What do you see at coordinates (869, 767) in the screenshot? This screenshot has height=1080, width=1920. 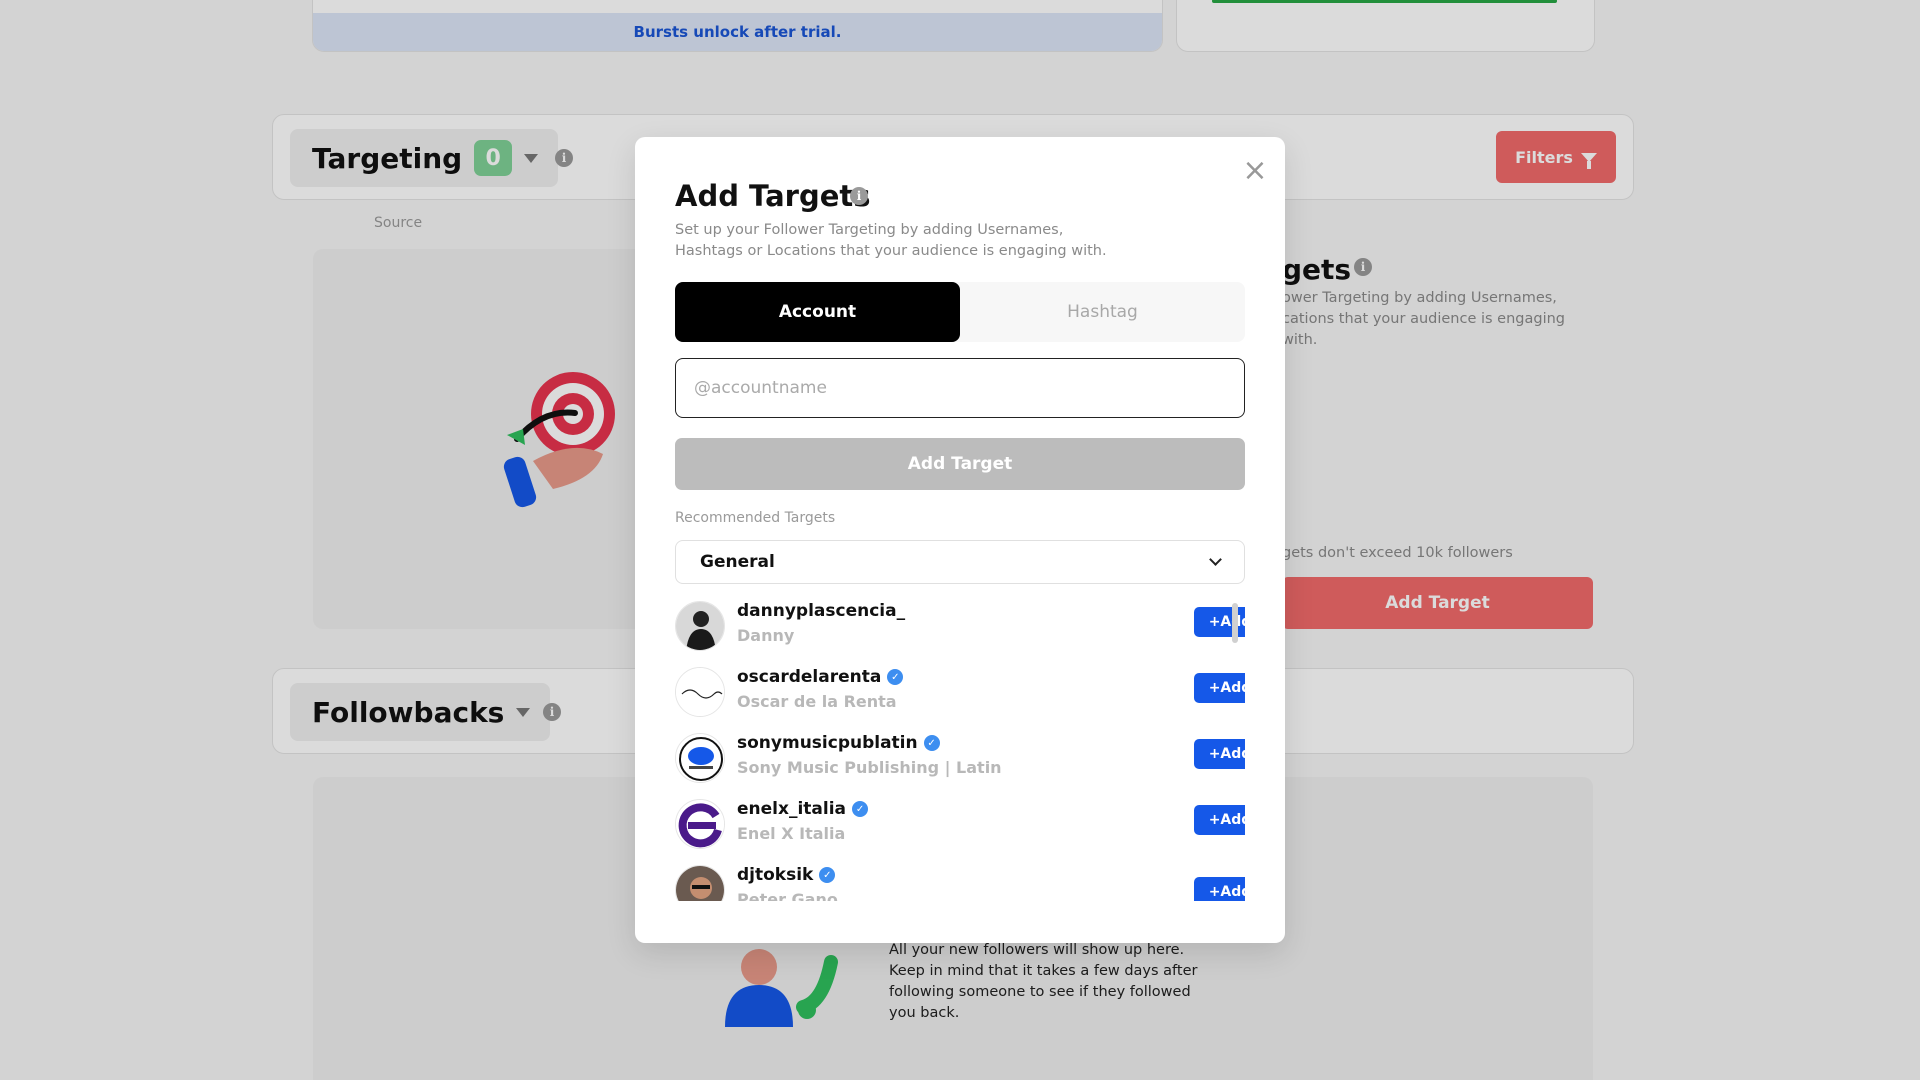 I see `target-display-name: Sony Music Publishing | Latin` at bounding box center [869, 767].